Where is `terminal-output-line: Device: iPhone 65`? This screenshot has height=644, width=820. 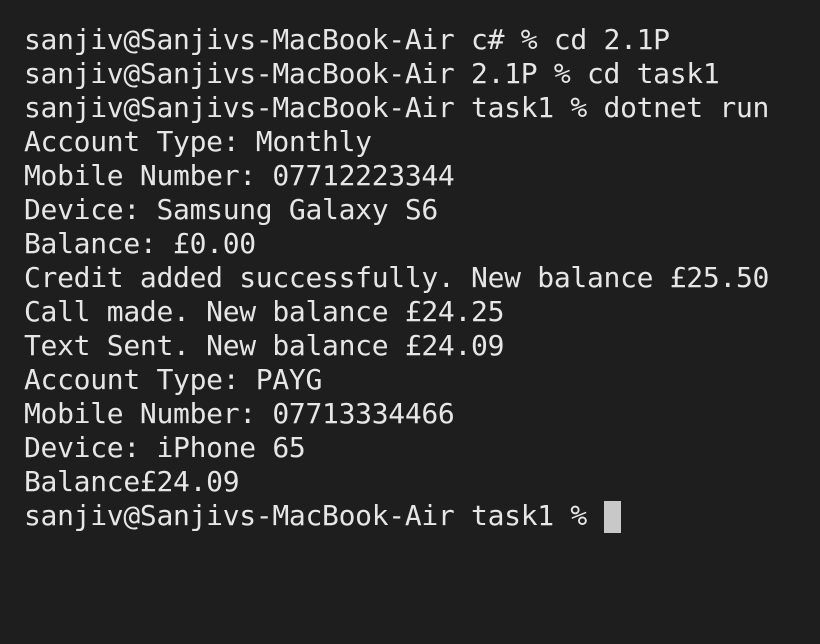
terminal-output-line: Device: iPhone 65 is located at coordinates (165, 447).